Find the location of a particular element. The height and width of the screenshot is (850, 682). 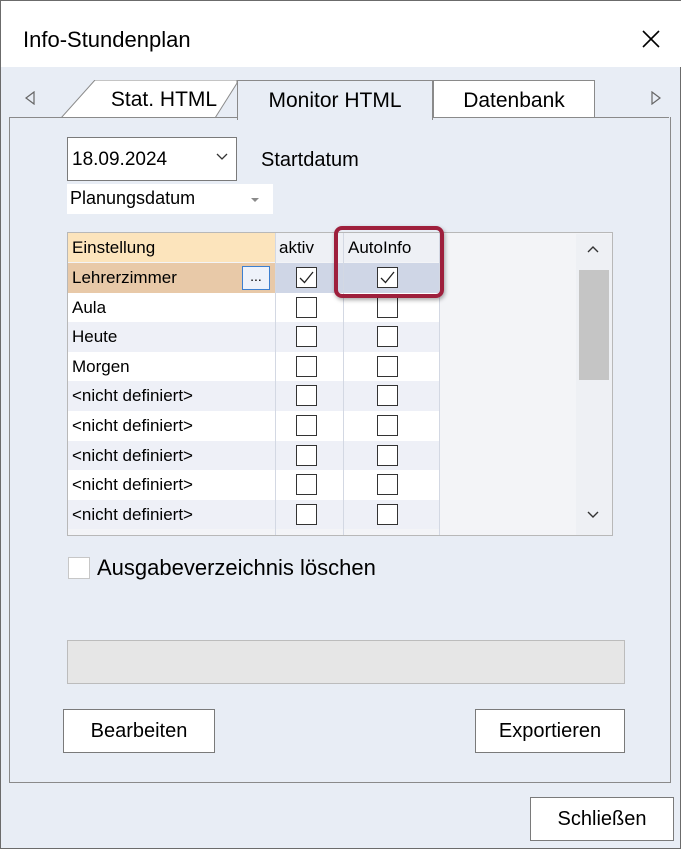

close-icon is located at coordinates (651, 39).